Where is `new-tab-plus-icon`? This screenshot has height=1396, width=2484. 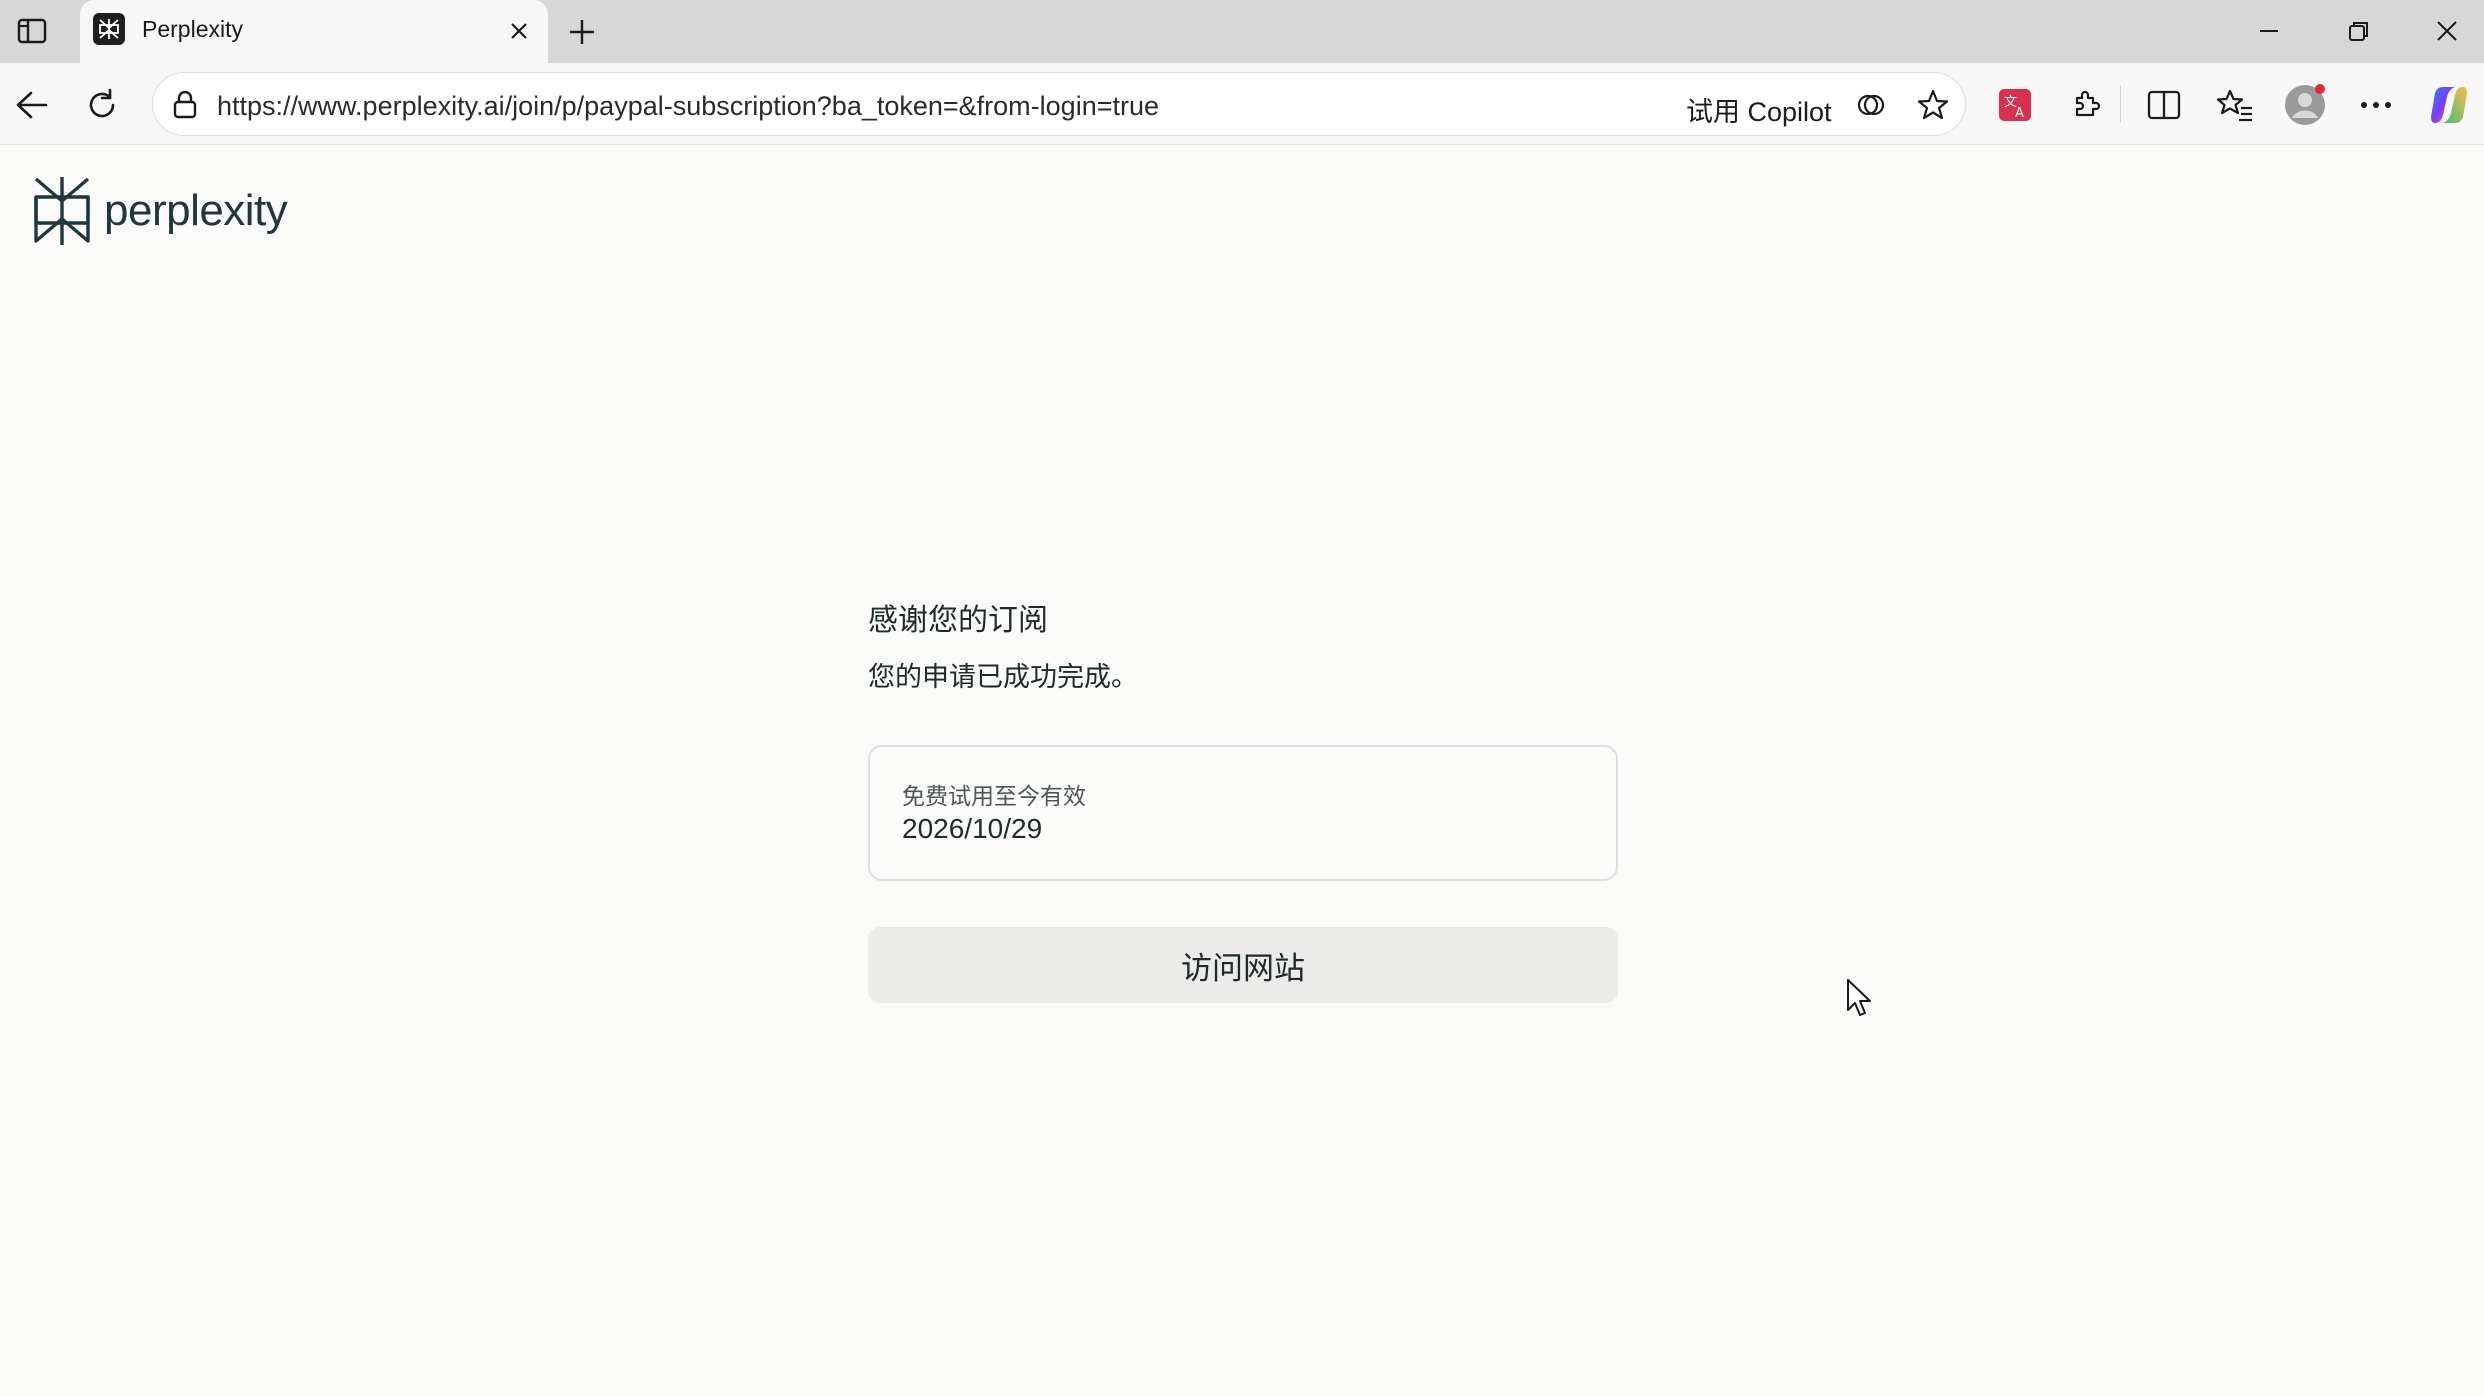 new-tab-plus-icon is located at coordinates (582, 32).